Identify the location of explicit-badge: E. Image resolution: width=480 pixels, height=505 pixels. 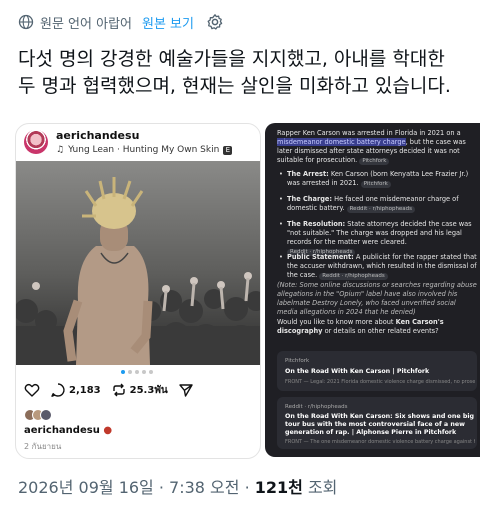
(228, 150).